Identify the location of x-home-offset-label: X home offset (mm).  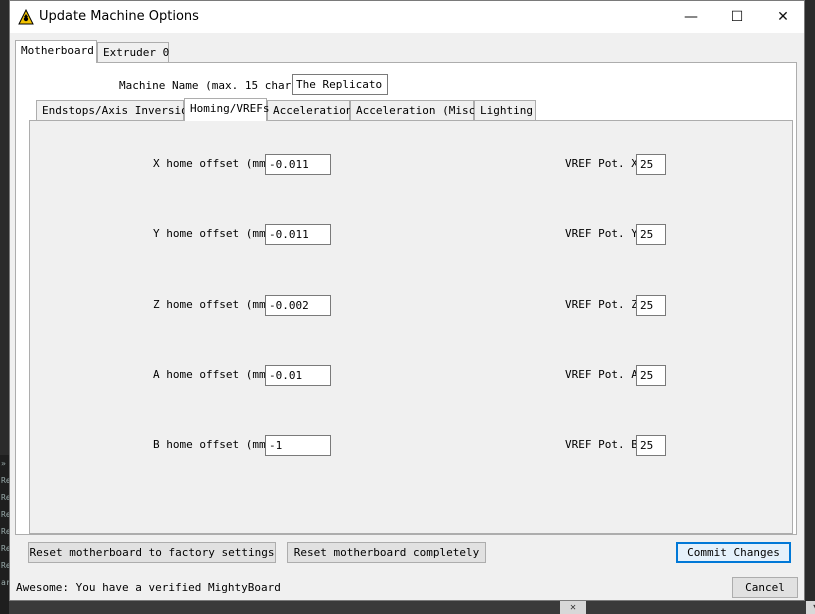
(213, 163).